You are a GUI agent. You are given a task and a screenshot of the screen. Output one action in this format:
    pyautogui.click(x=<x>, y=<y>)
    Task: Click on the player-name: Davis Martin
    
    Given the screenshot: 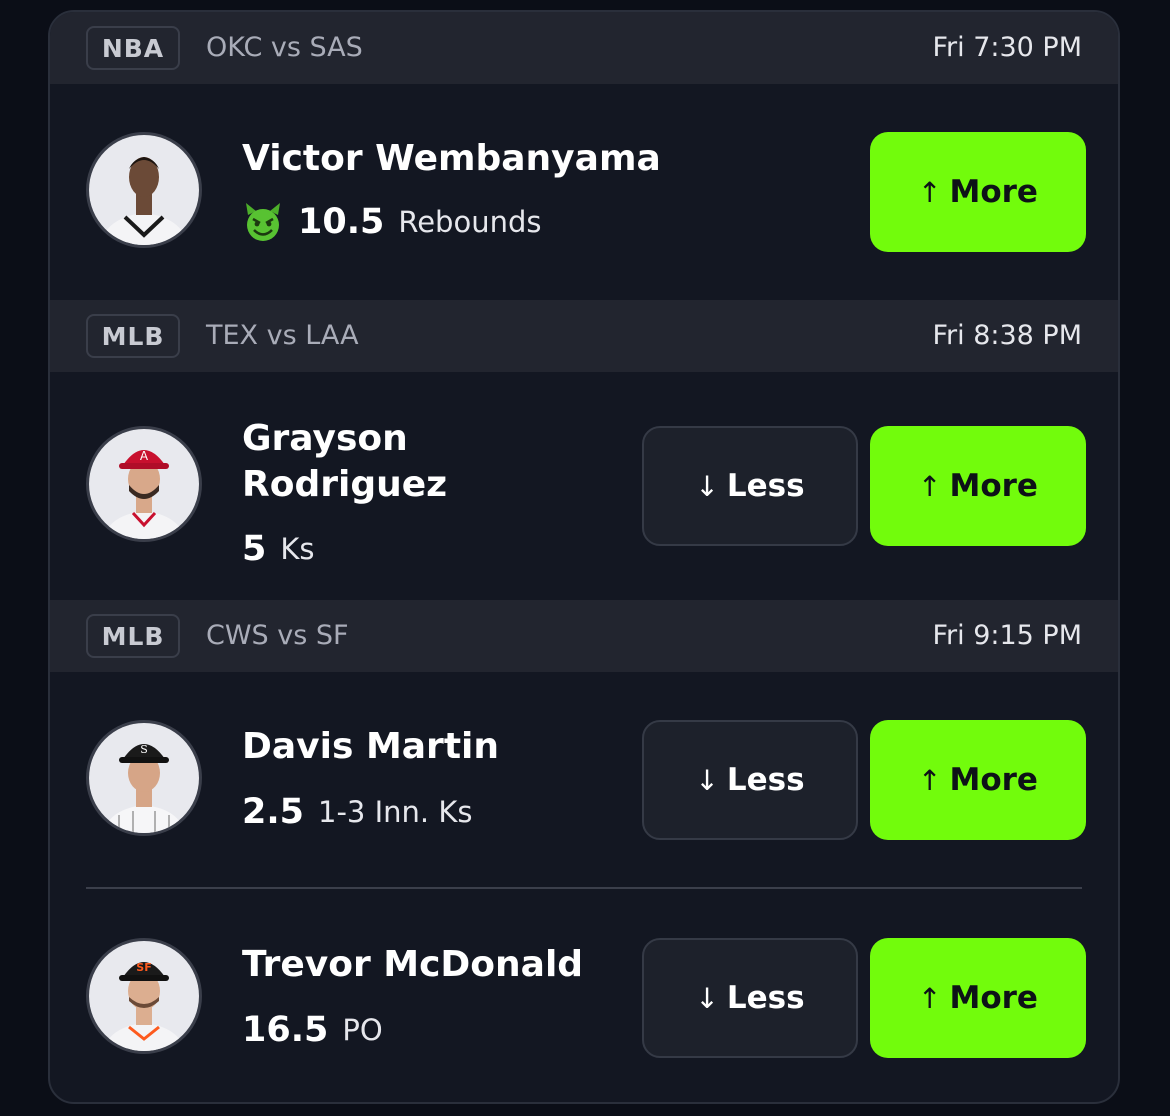 What is the action you would take?
    pyautogui.click(x=370, y=746)
    